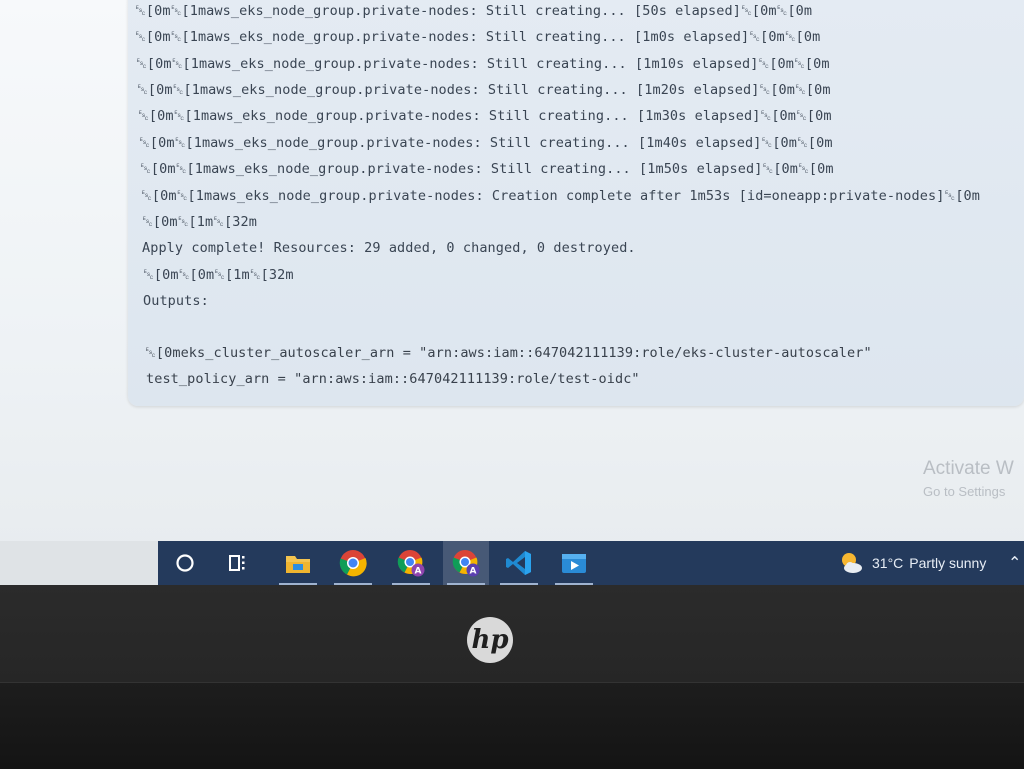  I want to click on laptop-hinge, so click(512, 725).